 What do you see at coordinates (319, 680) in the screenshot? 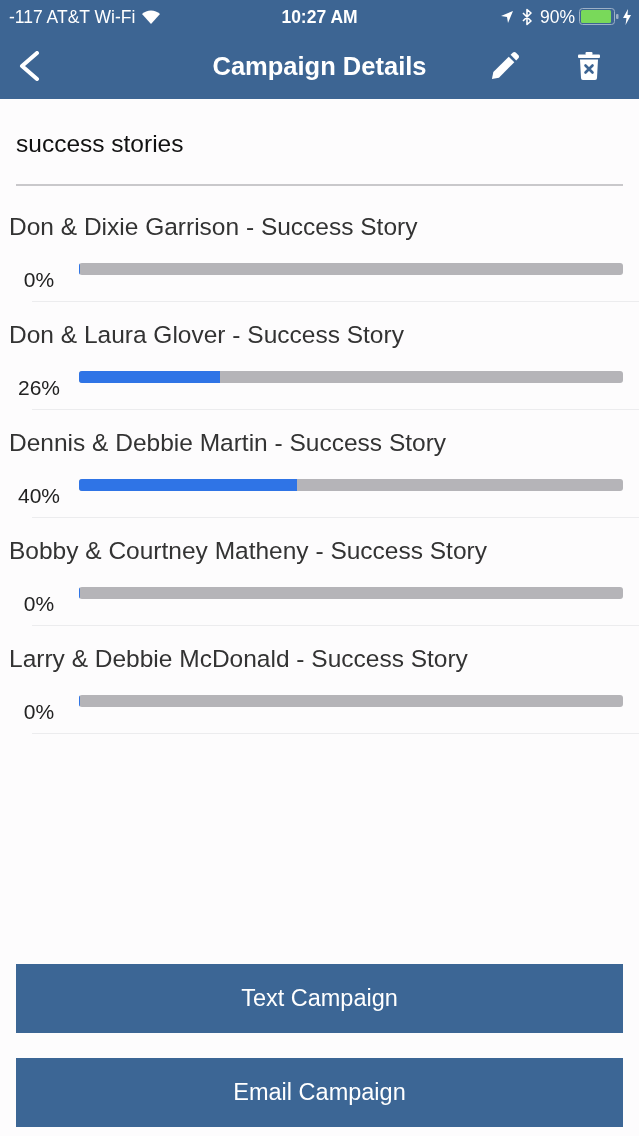
I see `message-row: Larry & Debbie McDonald - Success Story 0%` at bounding box center [319, 680].